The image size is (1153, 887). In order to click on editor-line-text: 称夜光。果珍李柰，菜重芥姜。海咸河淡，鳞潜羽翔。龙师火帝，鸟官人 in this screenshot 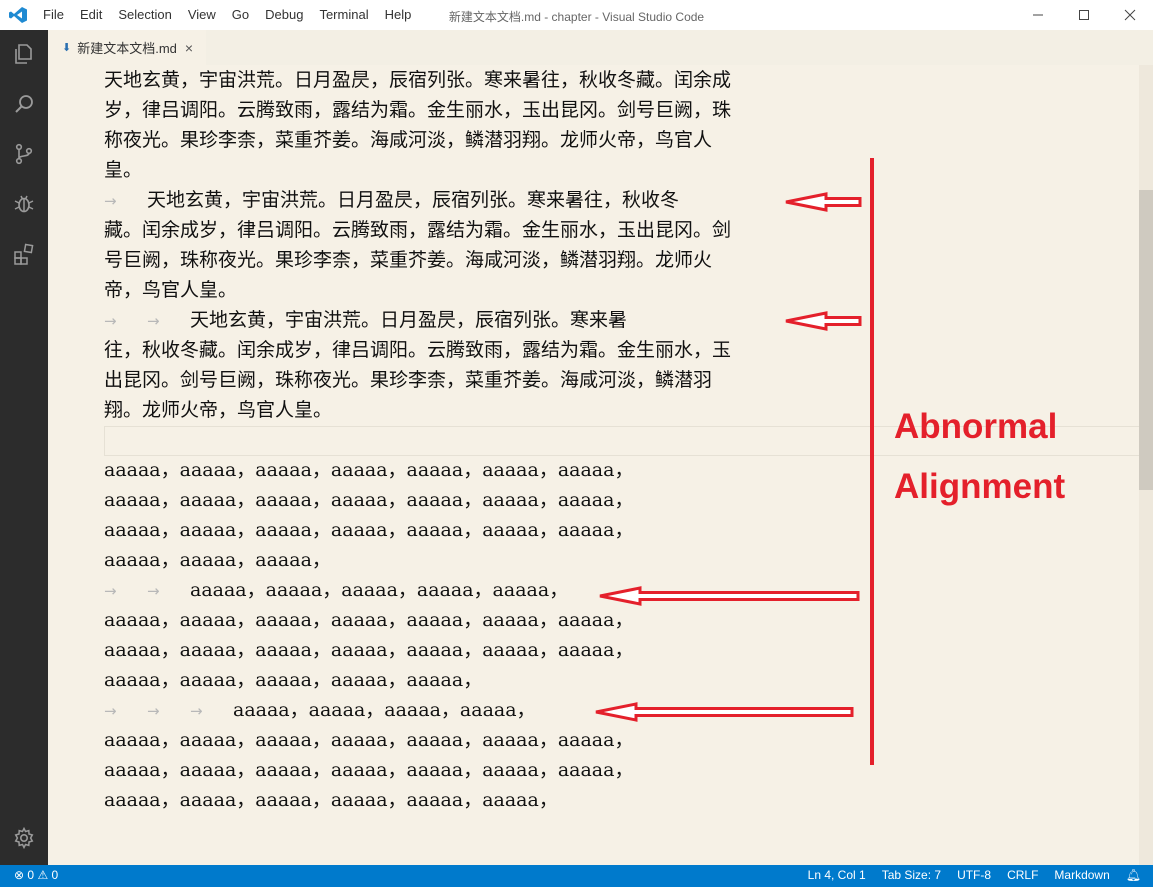, I will do `click(408, 140)`.